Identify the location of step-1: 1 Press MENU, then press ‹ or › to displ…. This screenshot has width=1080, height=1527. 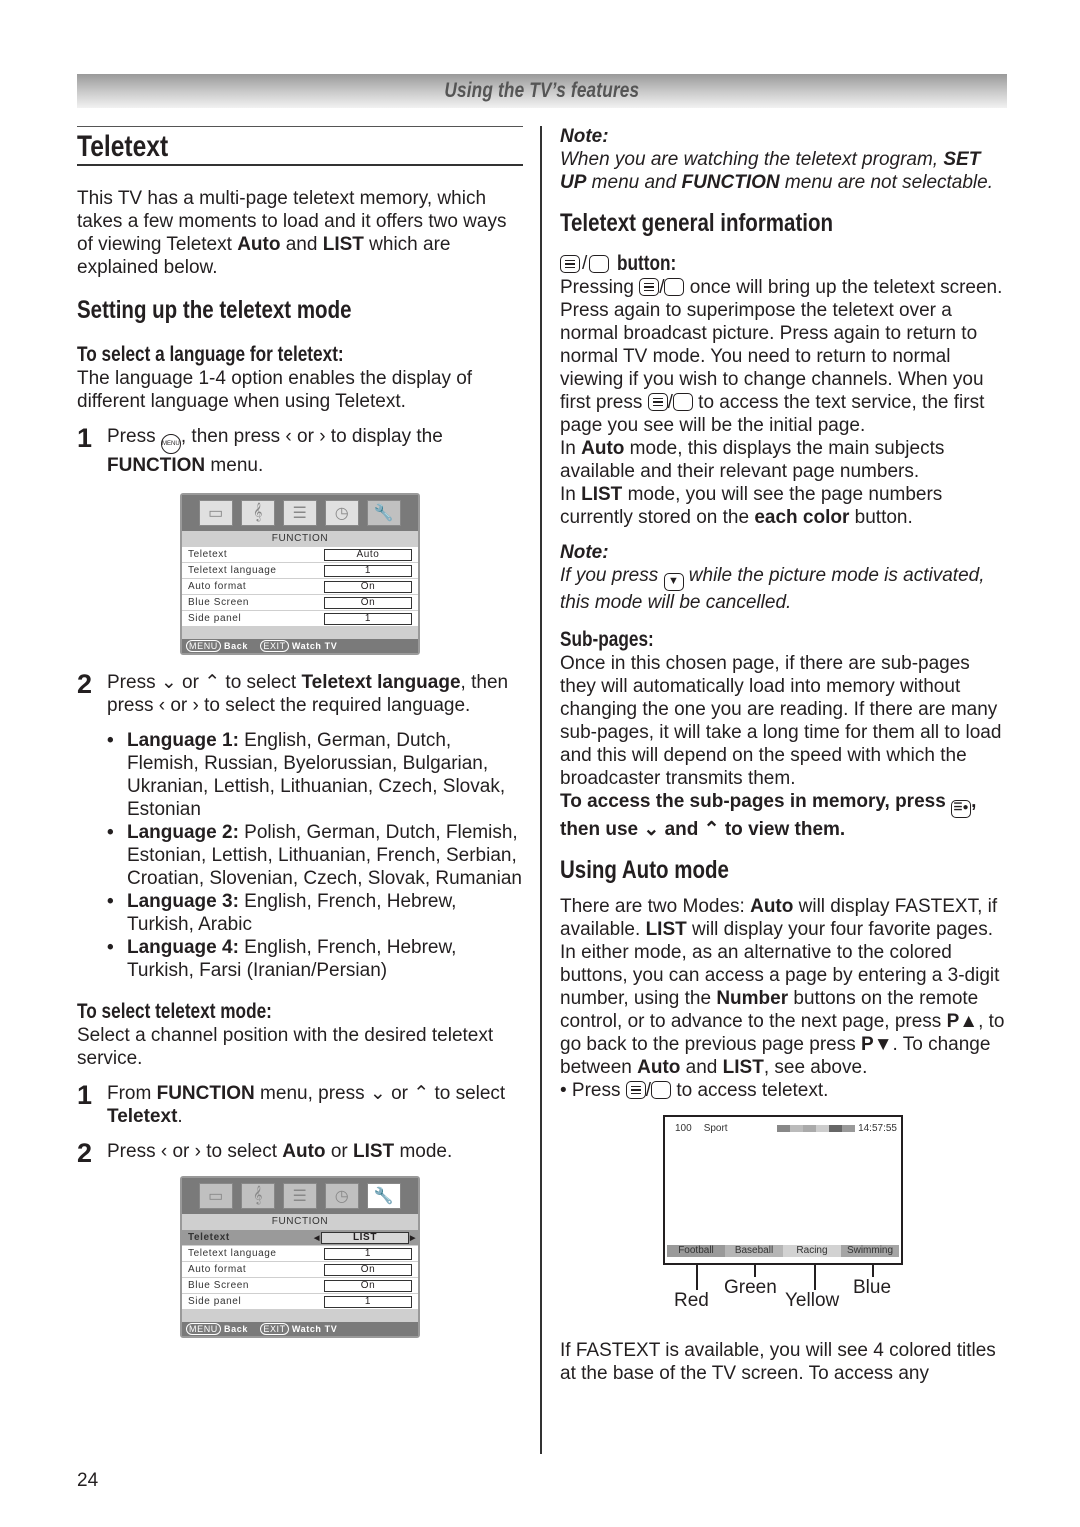
(260, 450).